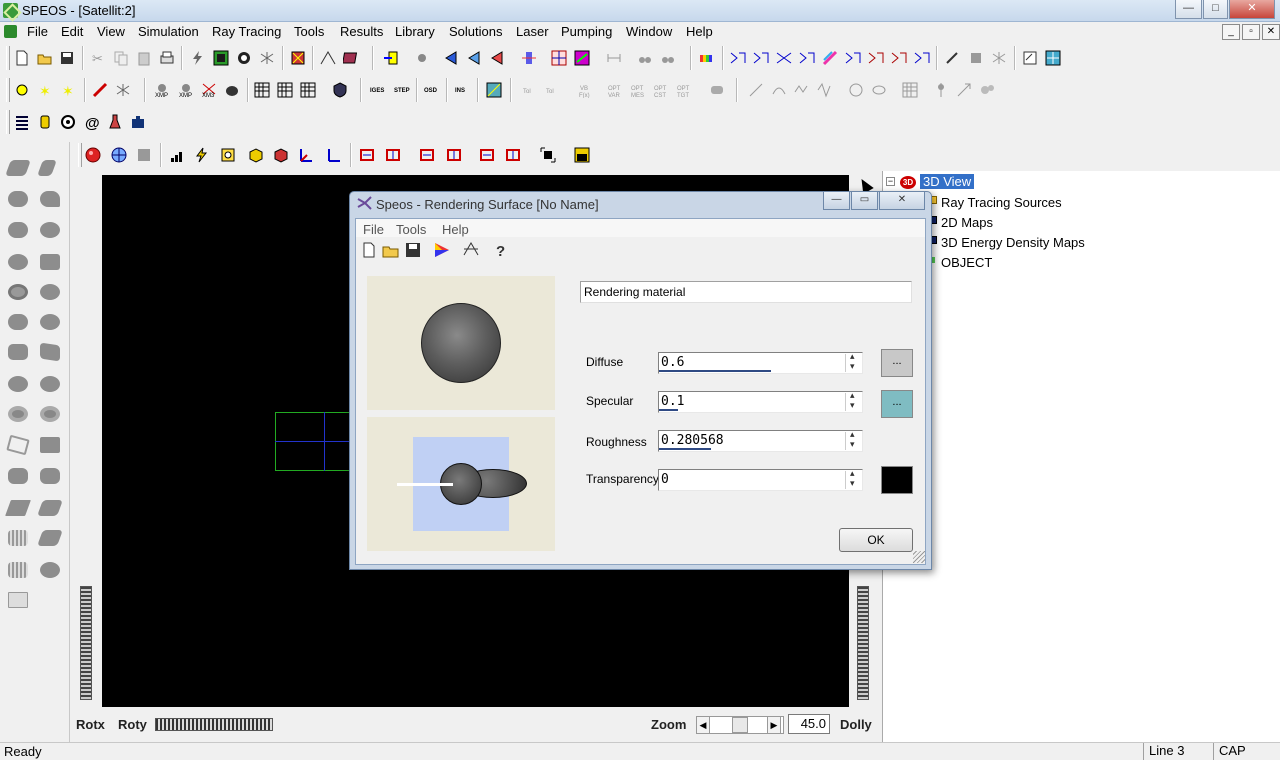  Describe the element at coordinates (68, 122) in the screenshot. I see `lens-icon` at that location.